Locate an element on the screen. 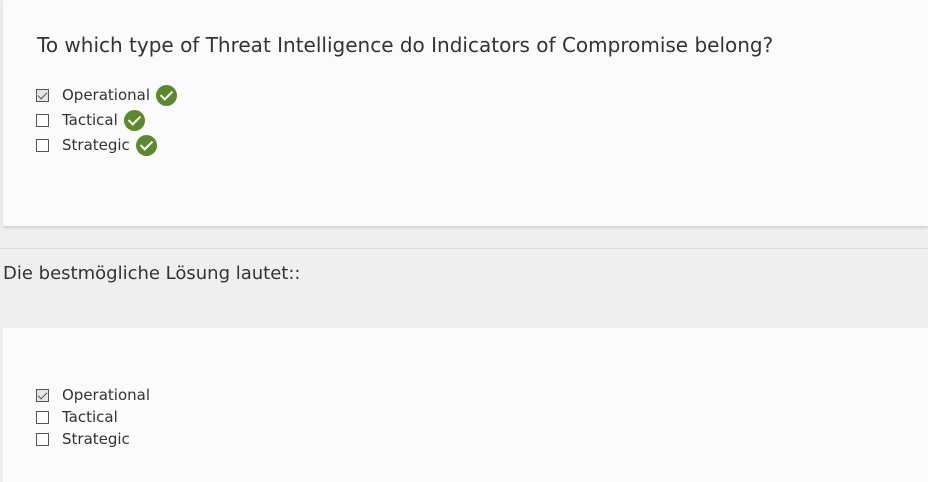  section-divider is located at coordinates (464, 248).